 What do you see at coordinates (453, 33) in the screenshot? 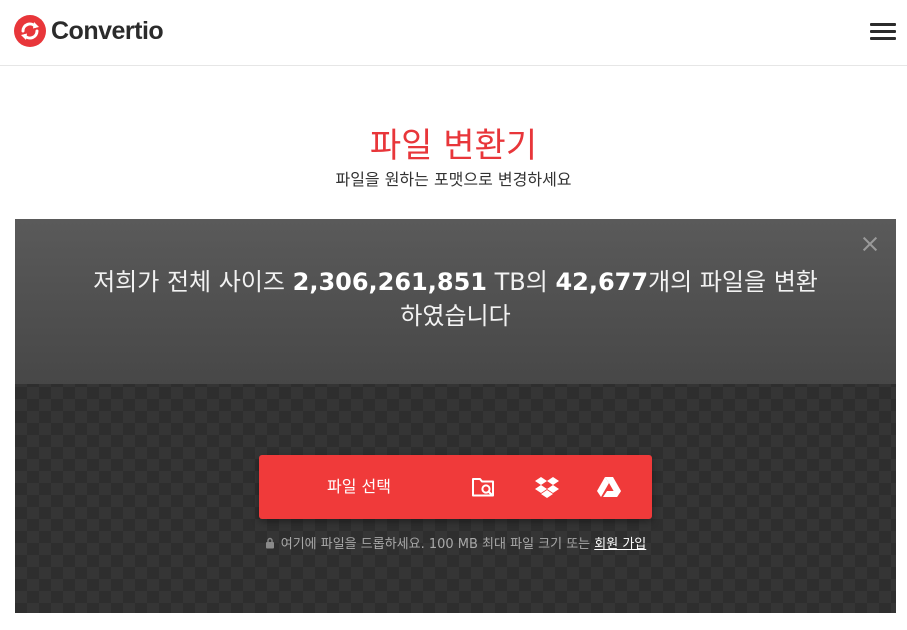
I see `site-header: Convertio` at bounding box center [453, 33].